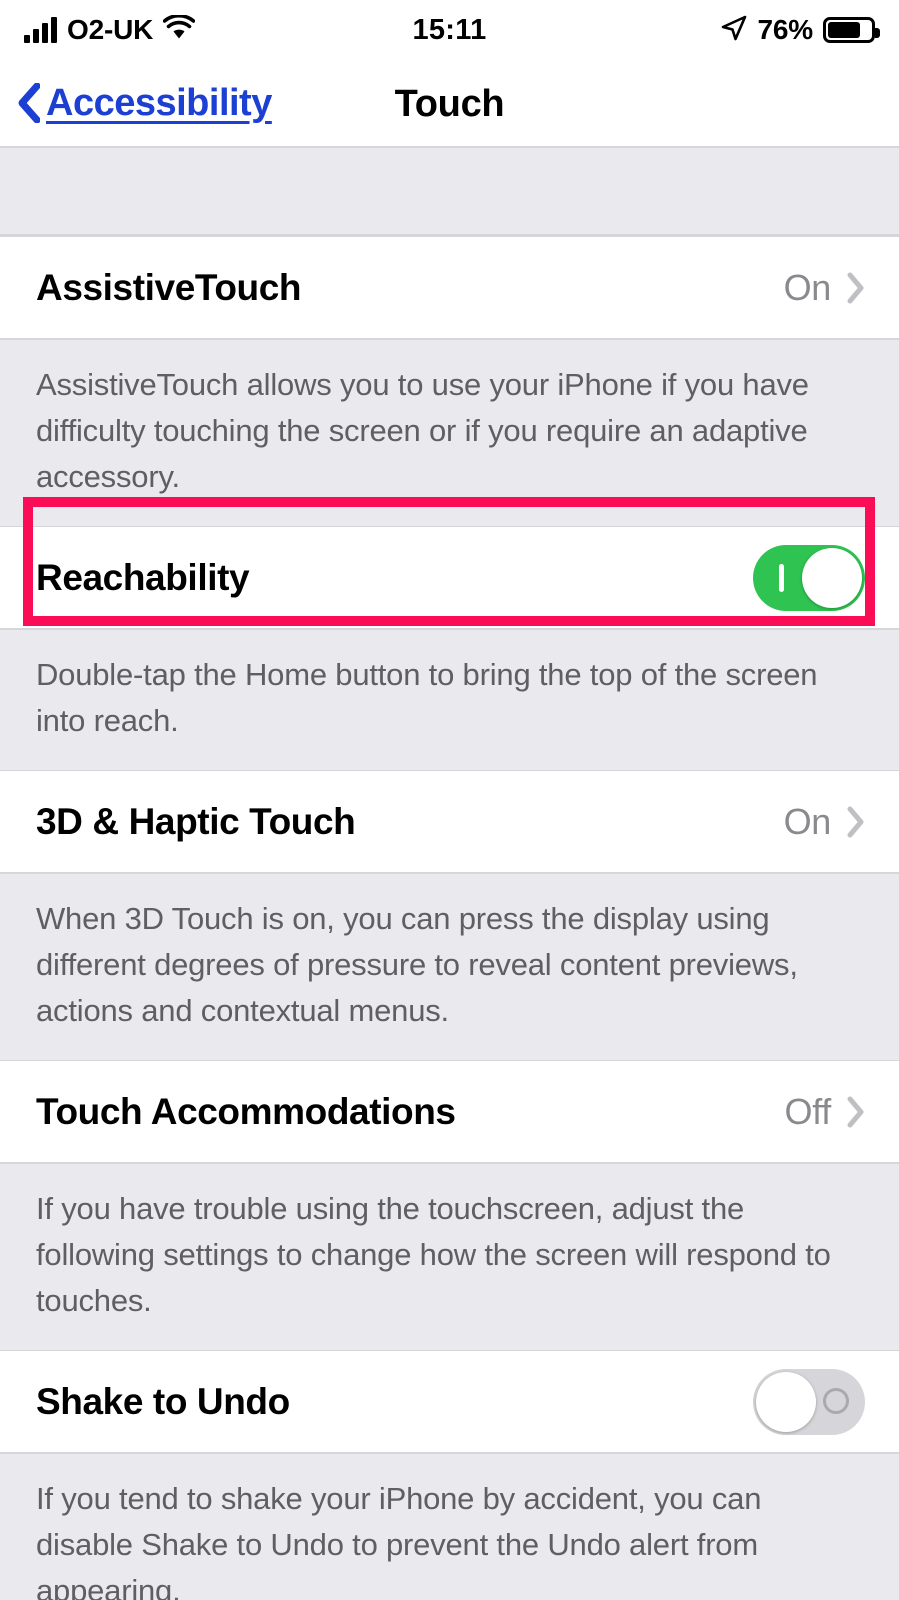  What do you see at coordinates (449, 288) in the screenshot?
I see `row-assistivetouch: AssistiveTouch On` at bounding box center [449, 288].